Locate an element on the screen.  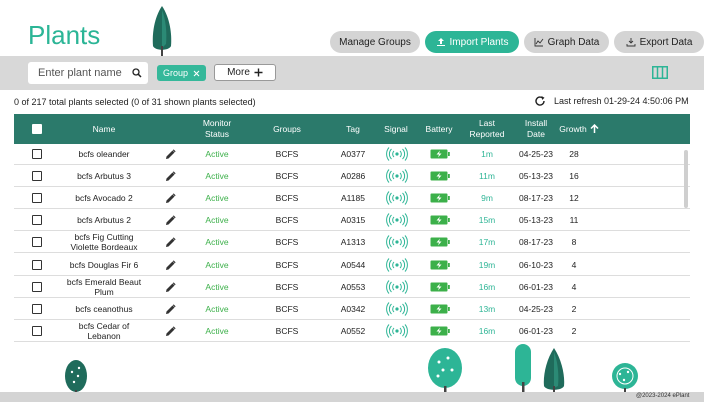
last-reported-cell: 17m is located at coordinates (487, 242).